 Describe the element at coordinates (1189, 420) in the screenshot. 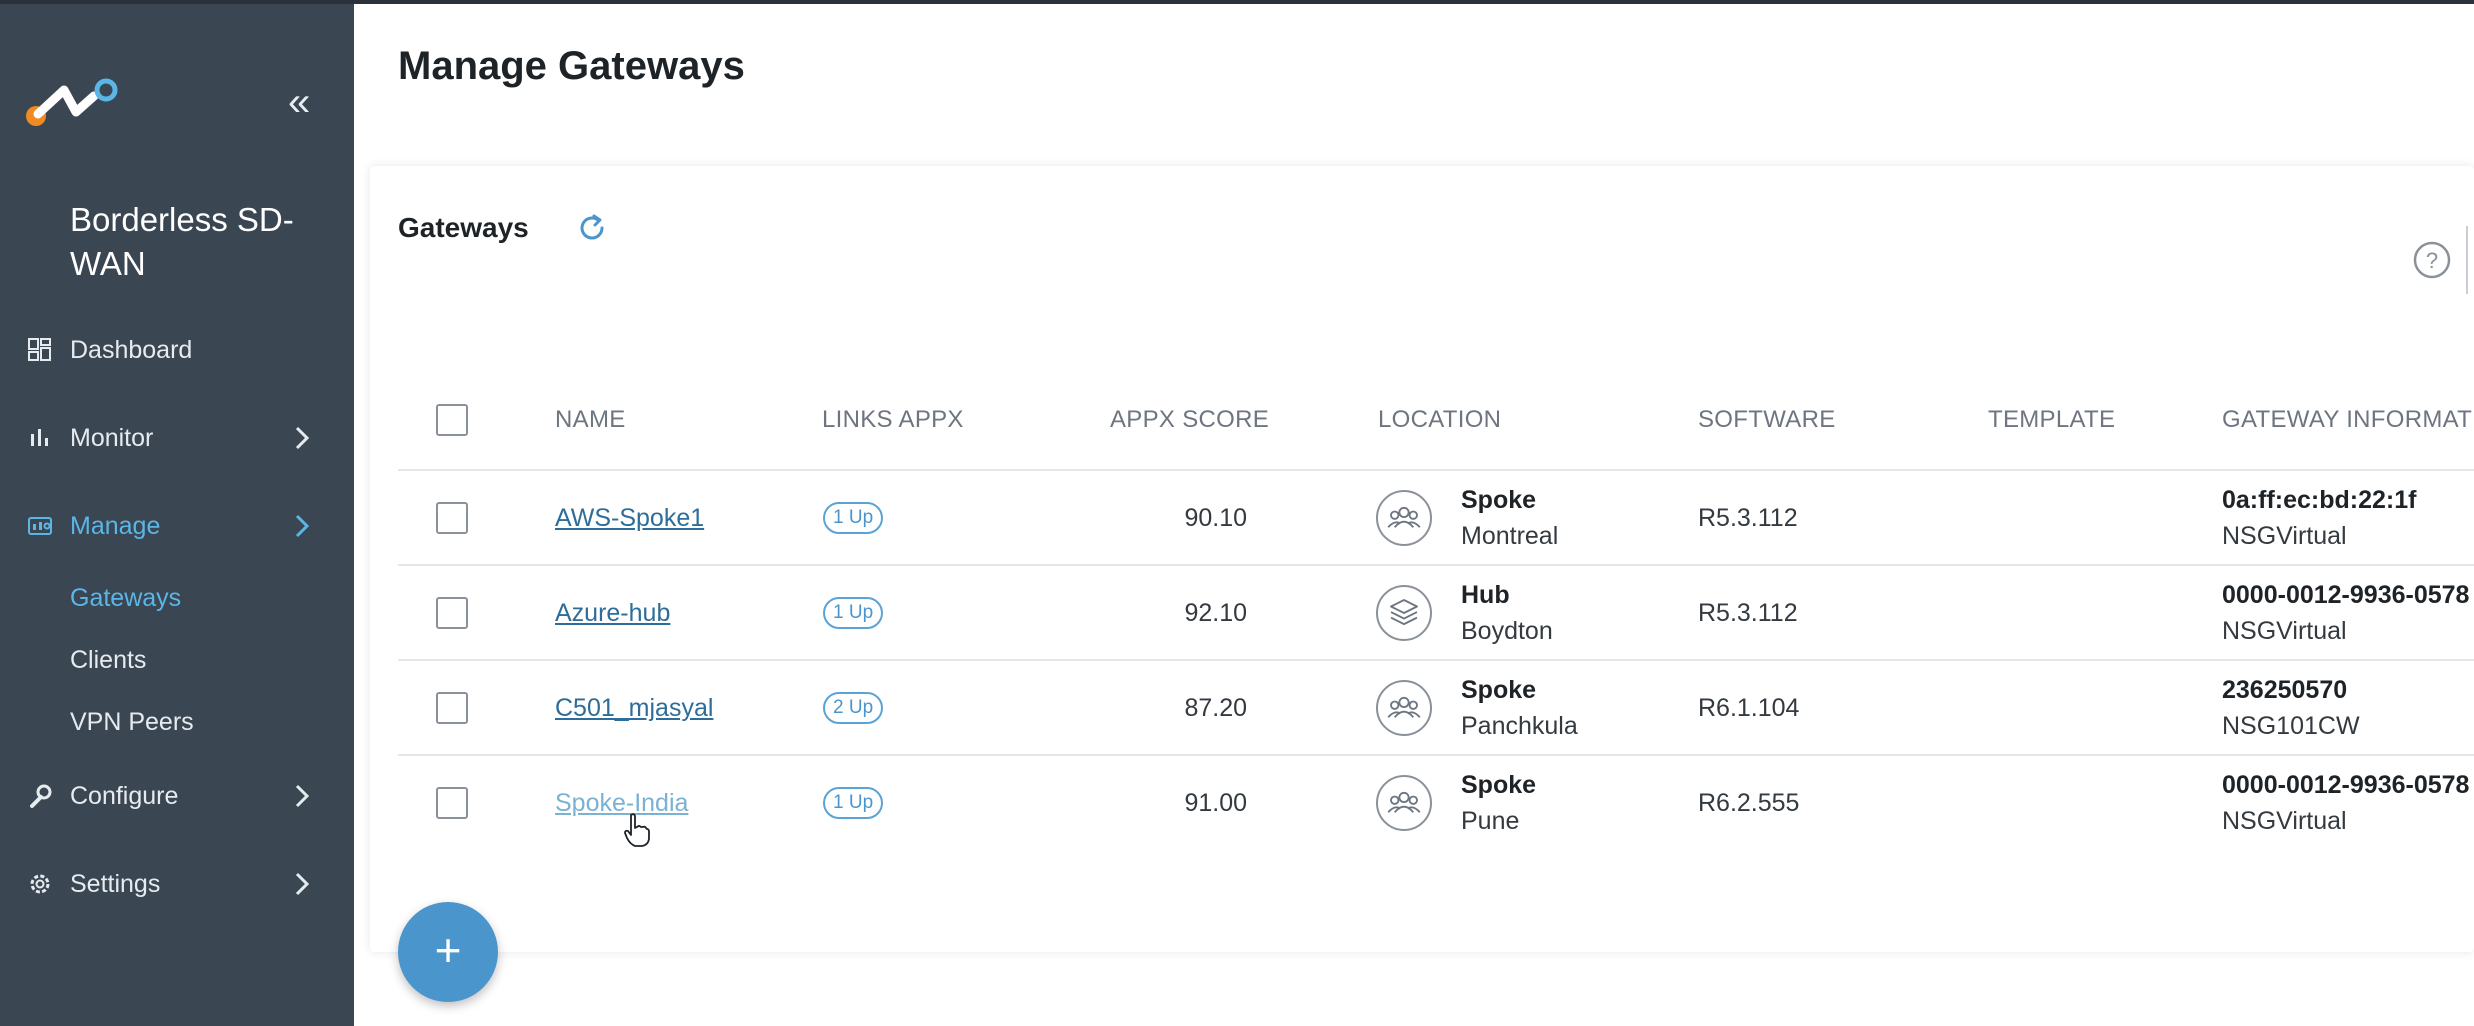

I see `column-header-score: APPX SCORE` at that location.